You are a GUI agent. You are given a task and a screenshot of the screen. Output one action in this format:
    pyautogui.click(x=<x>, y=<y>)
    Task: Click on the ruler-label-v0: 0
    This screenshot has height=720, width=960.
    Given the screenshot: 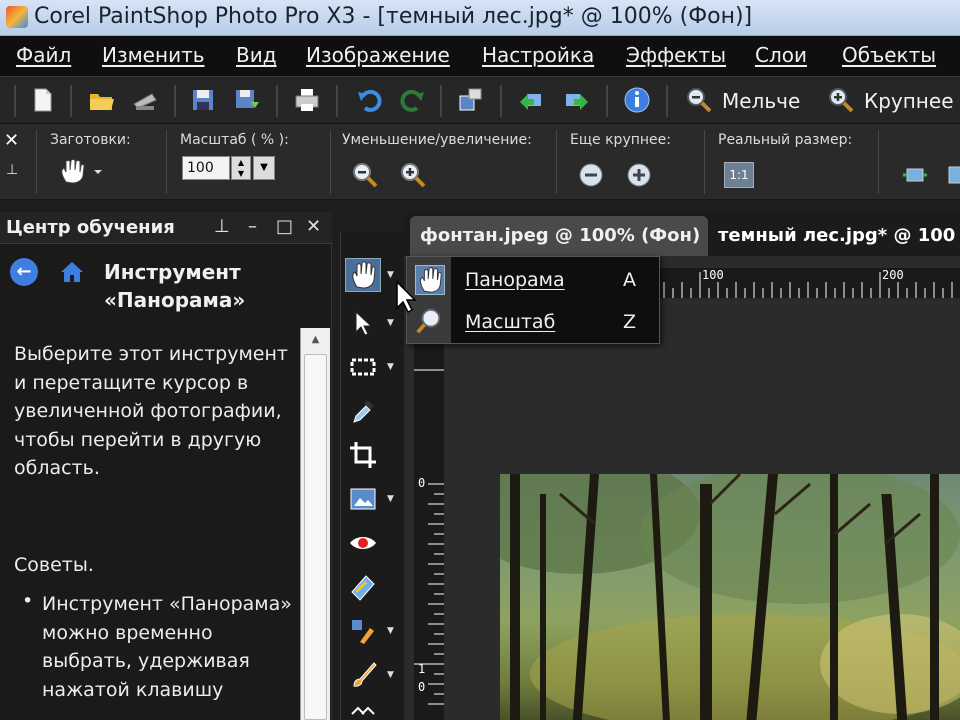 What is the action you would take?
    pyautogui.click(x=422, y=483)
    